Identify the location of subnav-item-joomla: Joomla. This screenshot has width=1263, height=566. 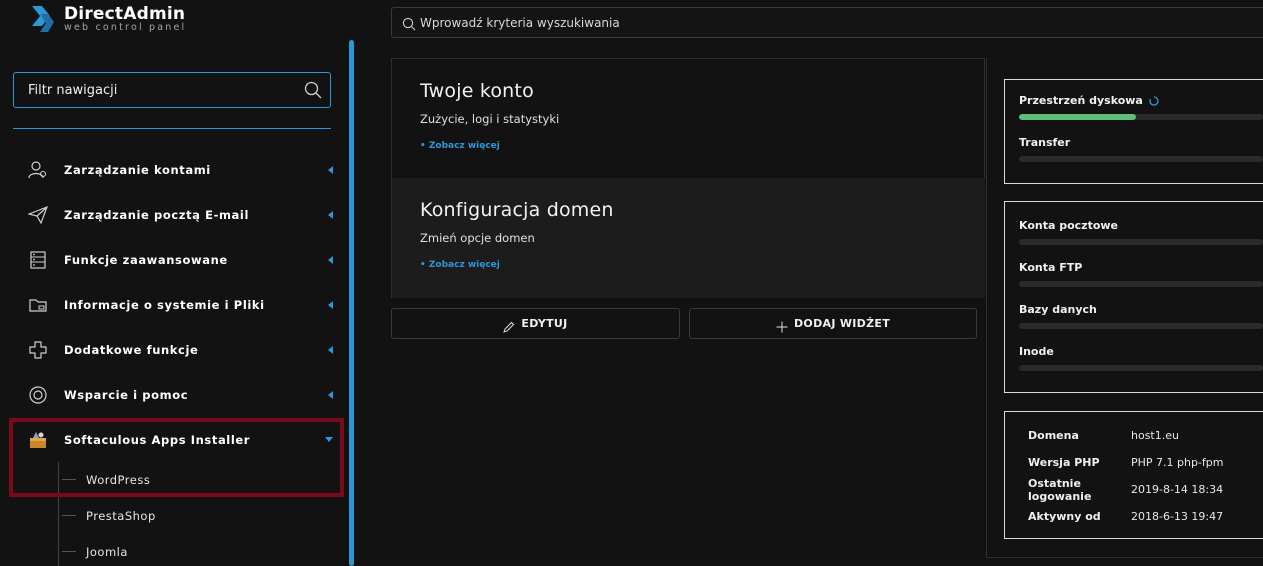
(172, 550).